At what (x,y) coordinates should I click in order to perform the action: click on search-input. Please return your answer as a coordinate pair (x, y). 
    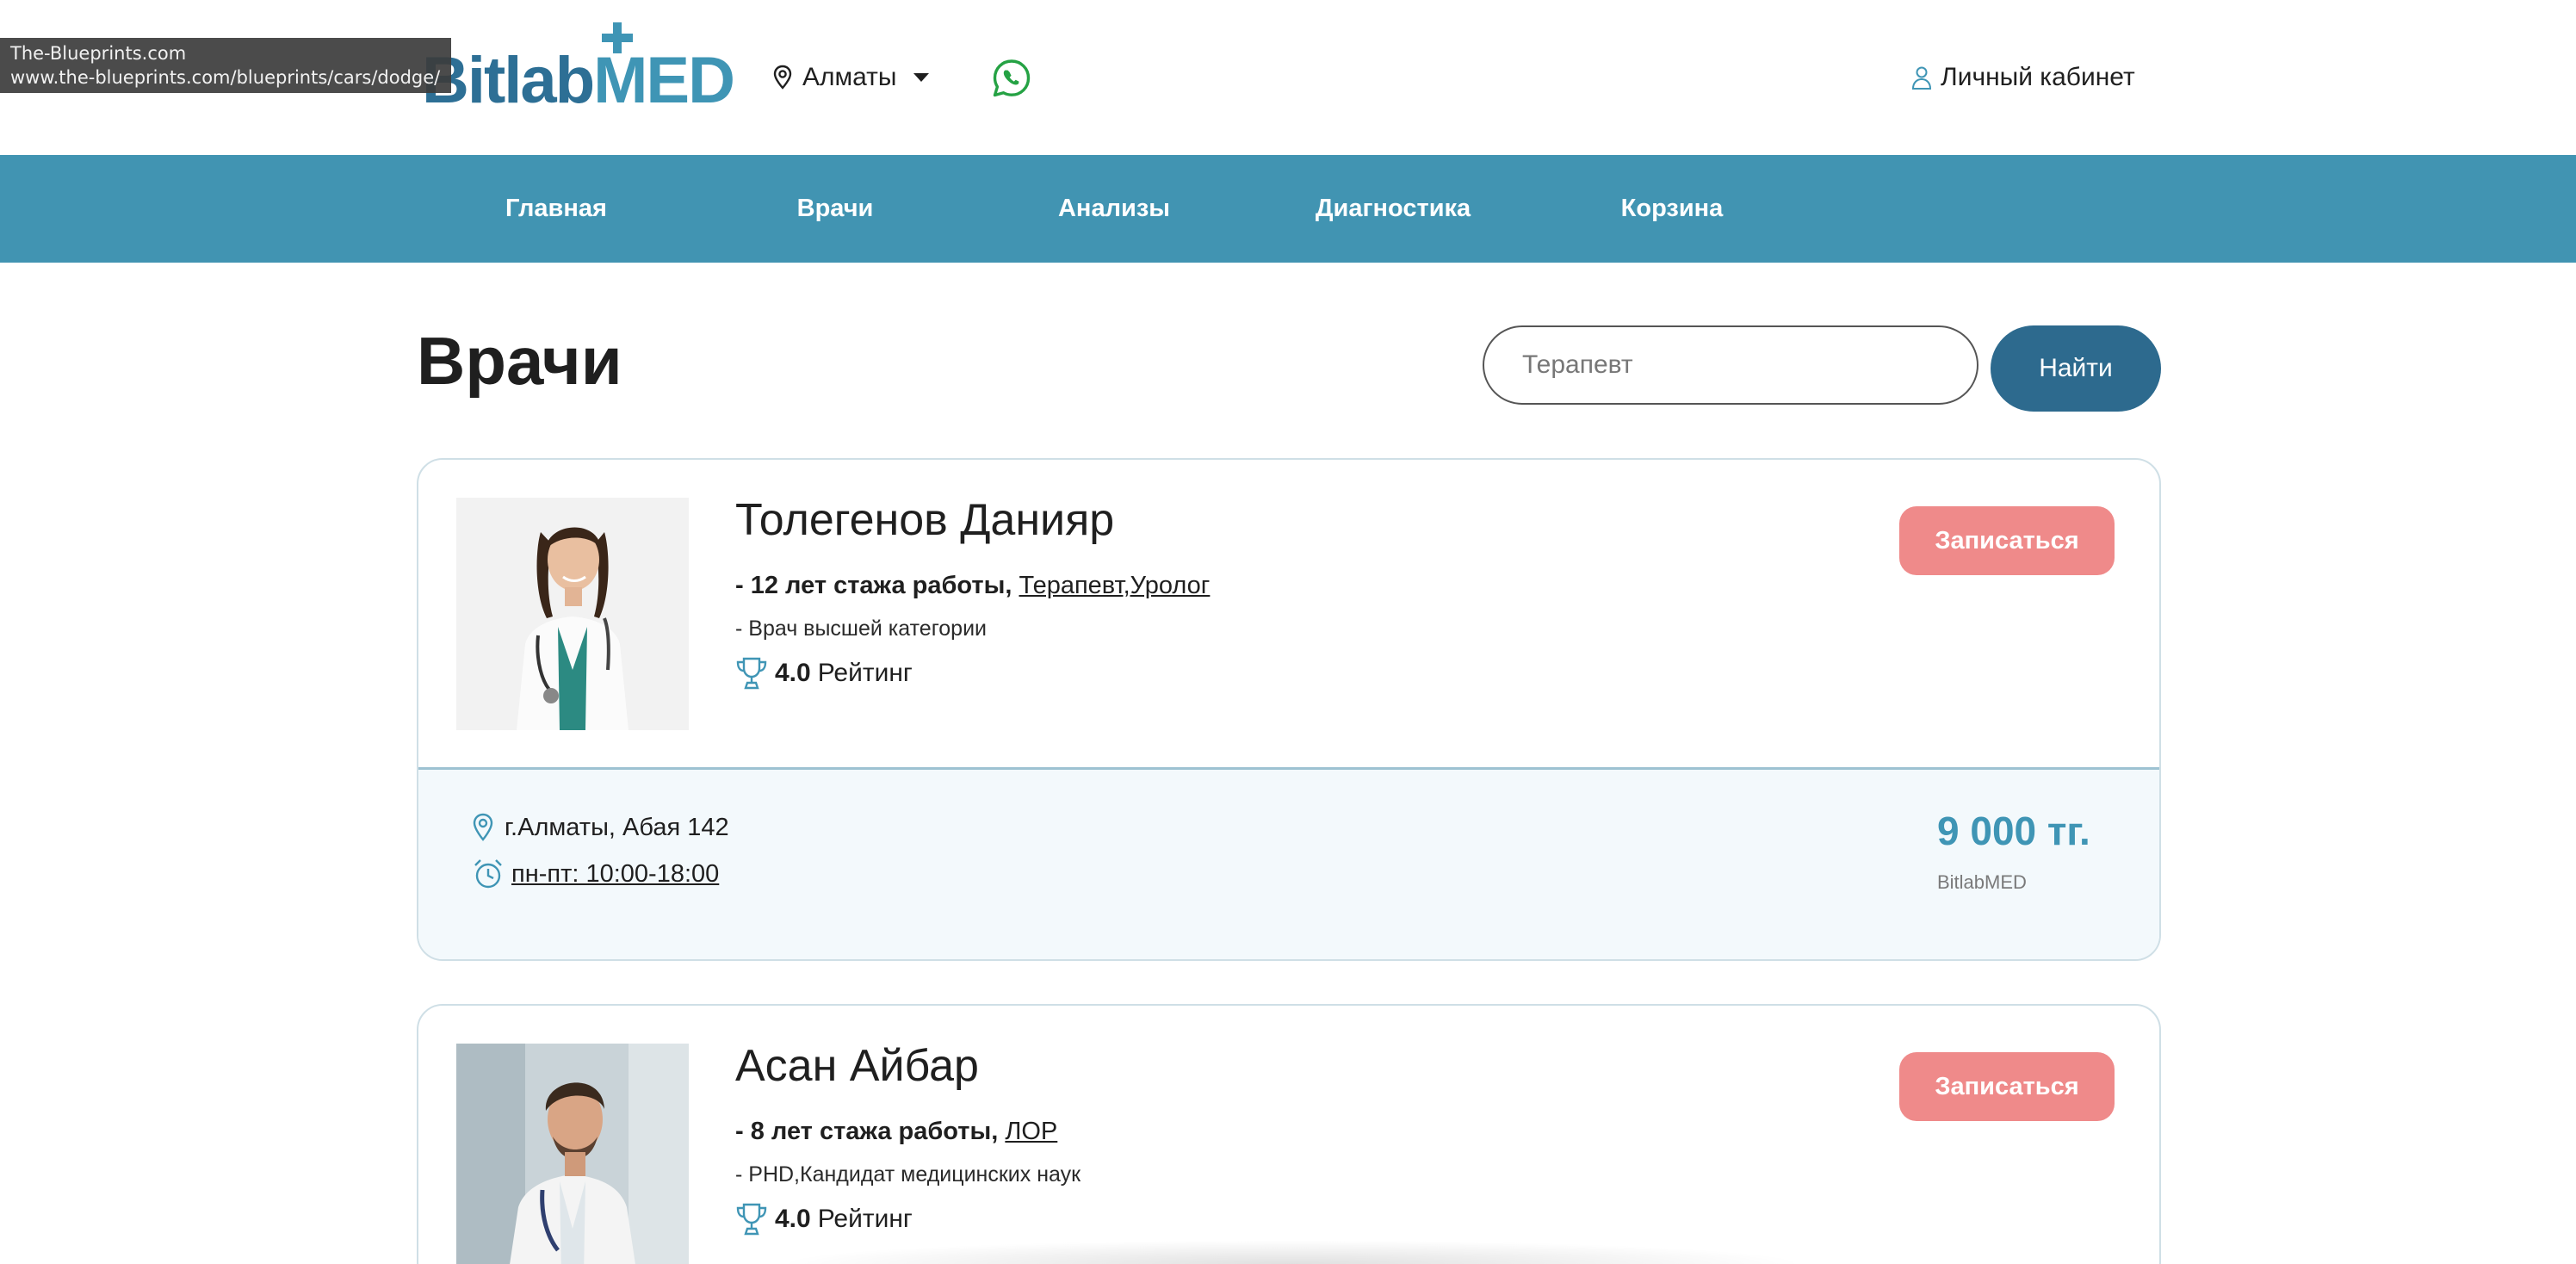
    Looking at the image, I should click on (1731, 365).